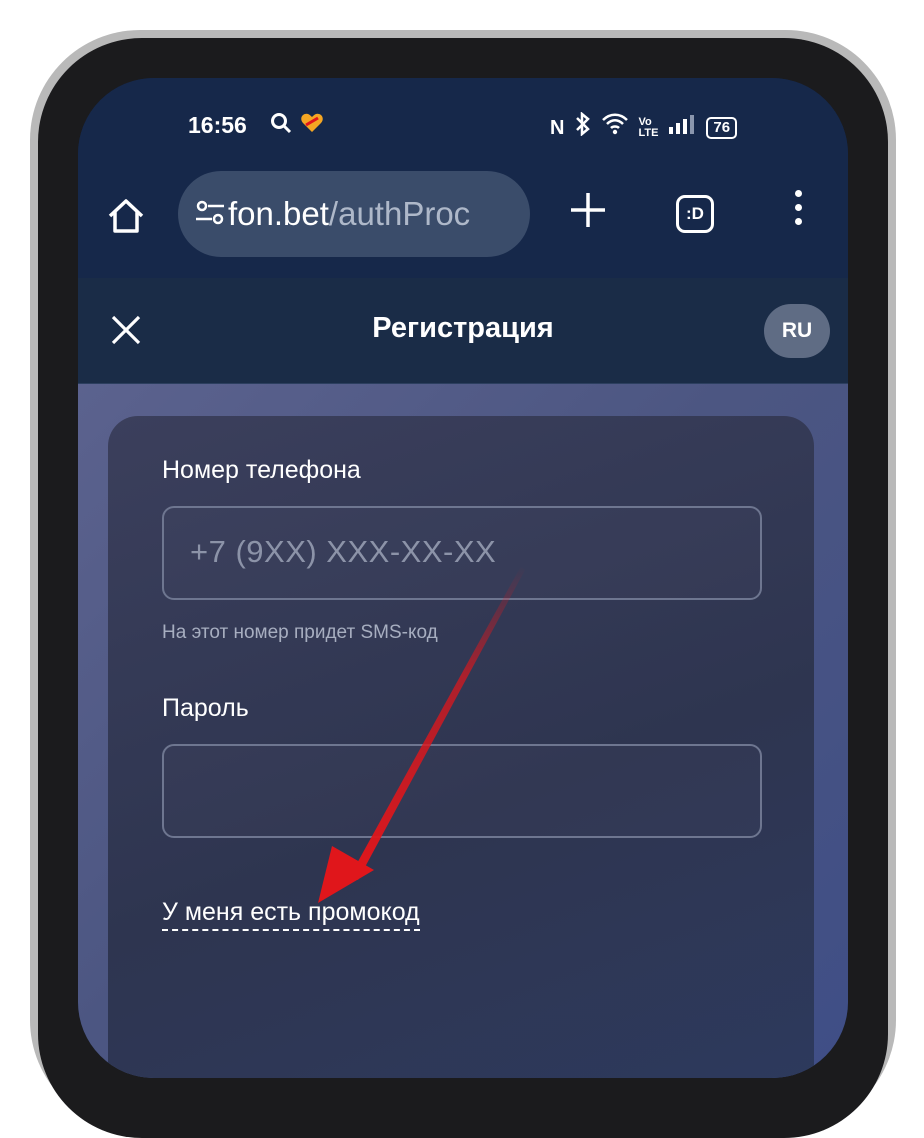  Describe the element at coordinates (648, 127) in the screenshot. I see `volte-icon: Vo LTE` at that location.